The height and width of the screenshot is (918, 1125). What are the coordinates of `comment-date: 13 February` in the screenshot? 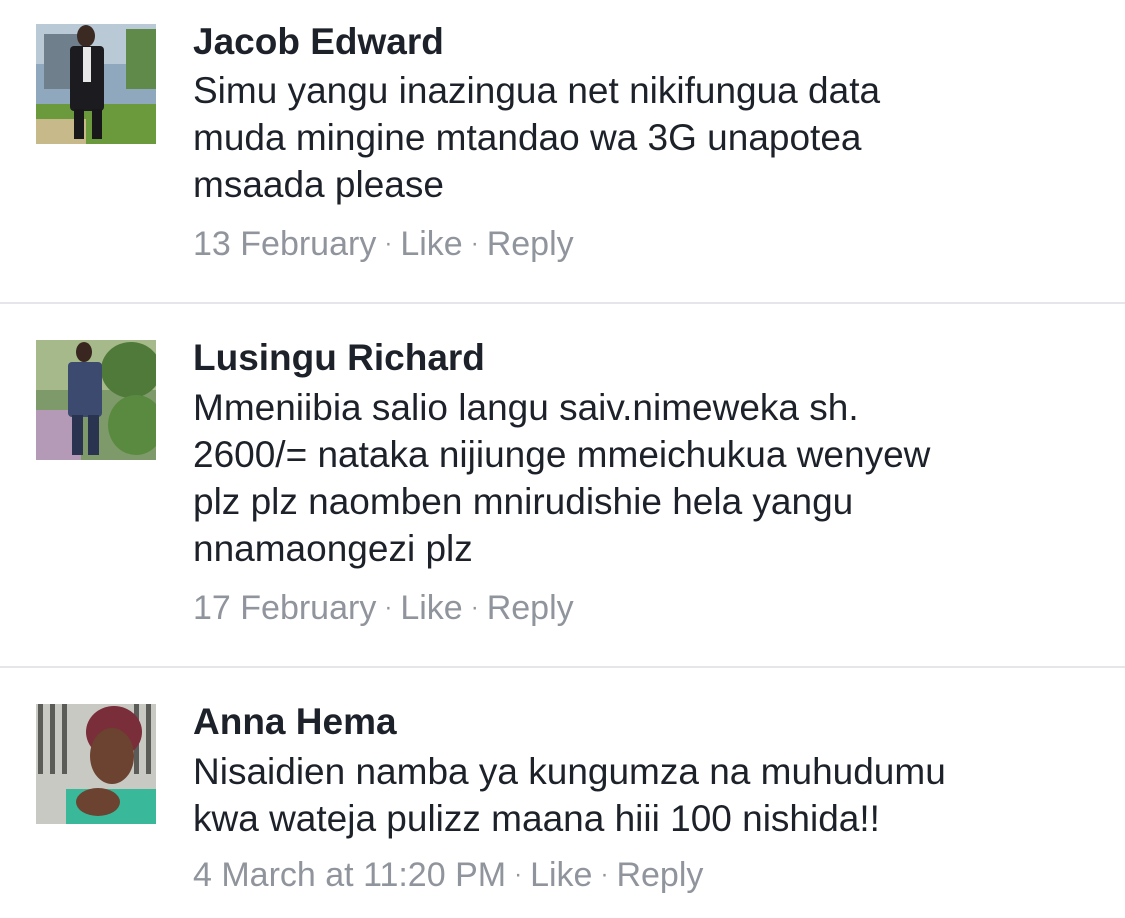 It's located at (284, 244).